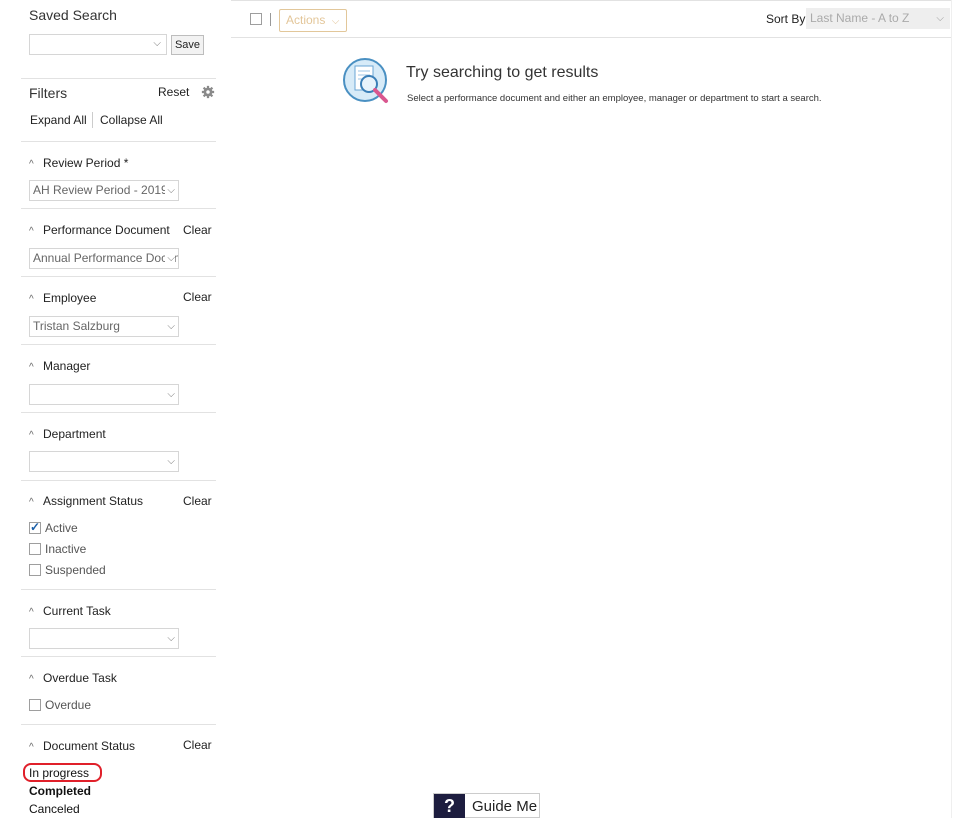 Image resolution: width=974 pixels, height=818 pixels. Describe the element at coordinates (100, 190) in the screenshot. I see `select-value: AH Review Period - 2019` at that location.